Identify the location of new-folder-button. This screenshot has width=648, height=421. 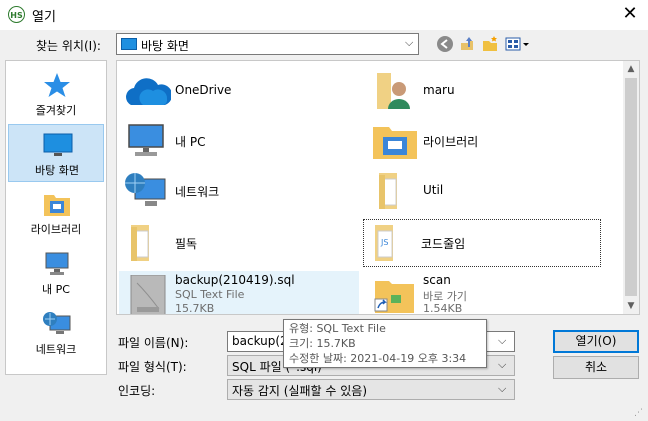
(490, 44).